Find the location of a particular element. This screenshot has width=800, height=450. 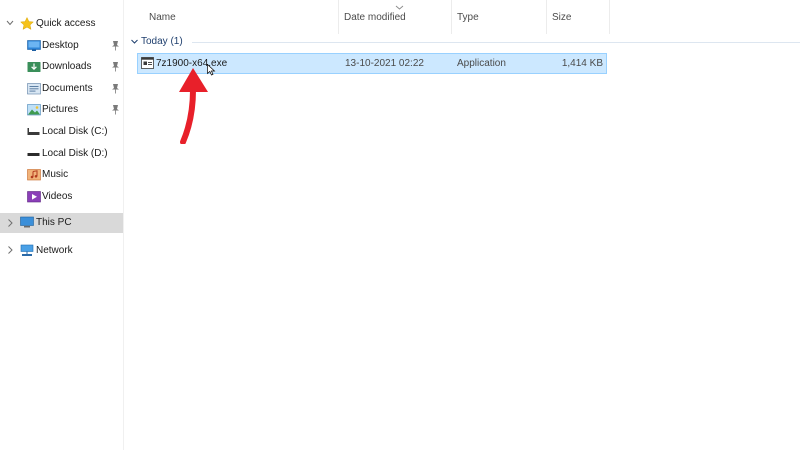

column-header-label: Name is located at coordinates (162, 17).